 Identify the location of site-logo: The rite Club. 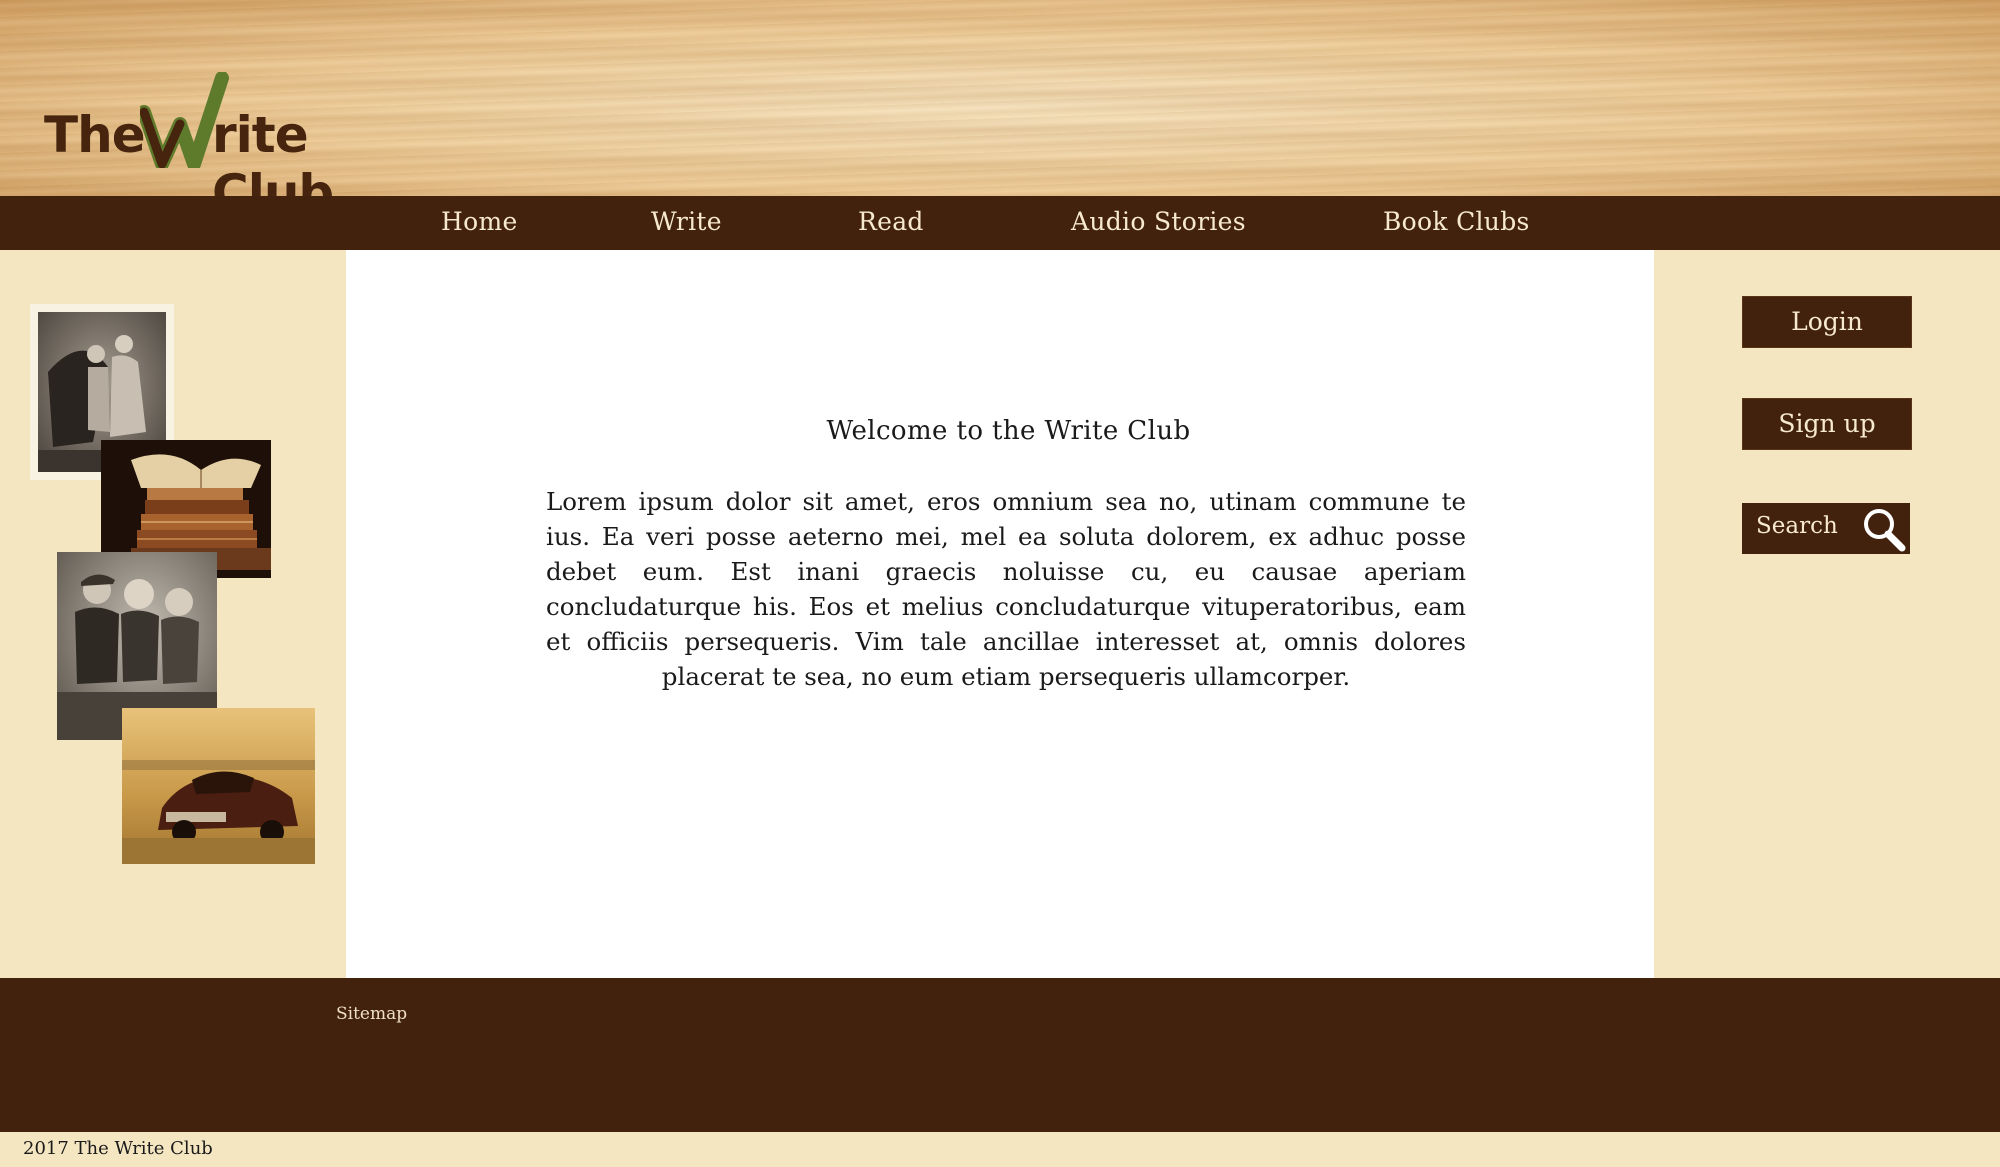
(234, 146).